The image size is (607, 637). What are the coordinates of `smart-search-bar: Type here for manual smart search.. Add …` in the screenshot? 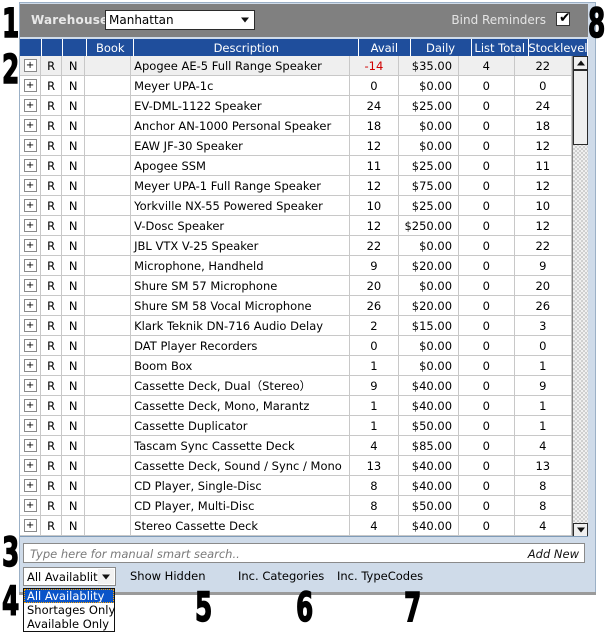 It's located at (304, 553).